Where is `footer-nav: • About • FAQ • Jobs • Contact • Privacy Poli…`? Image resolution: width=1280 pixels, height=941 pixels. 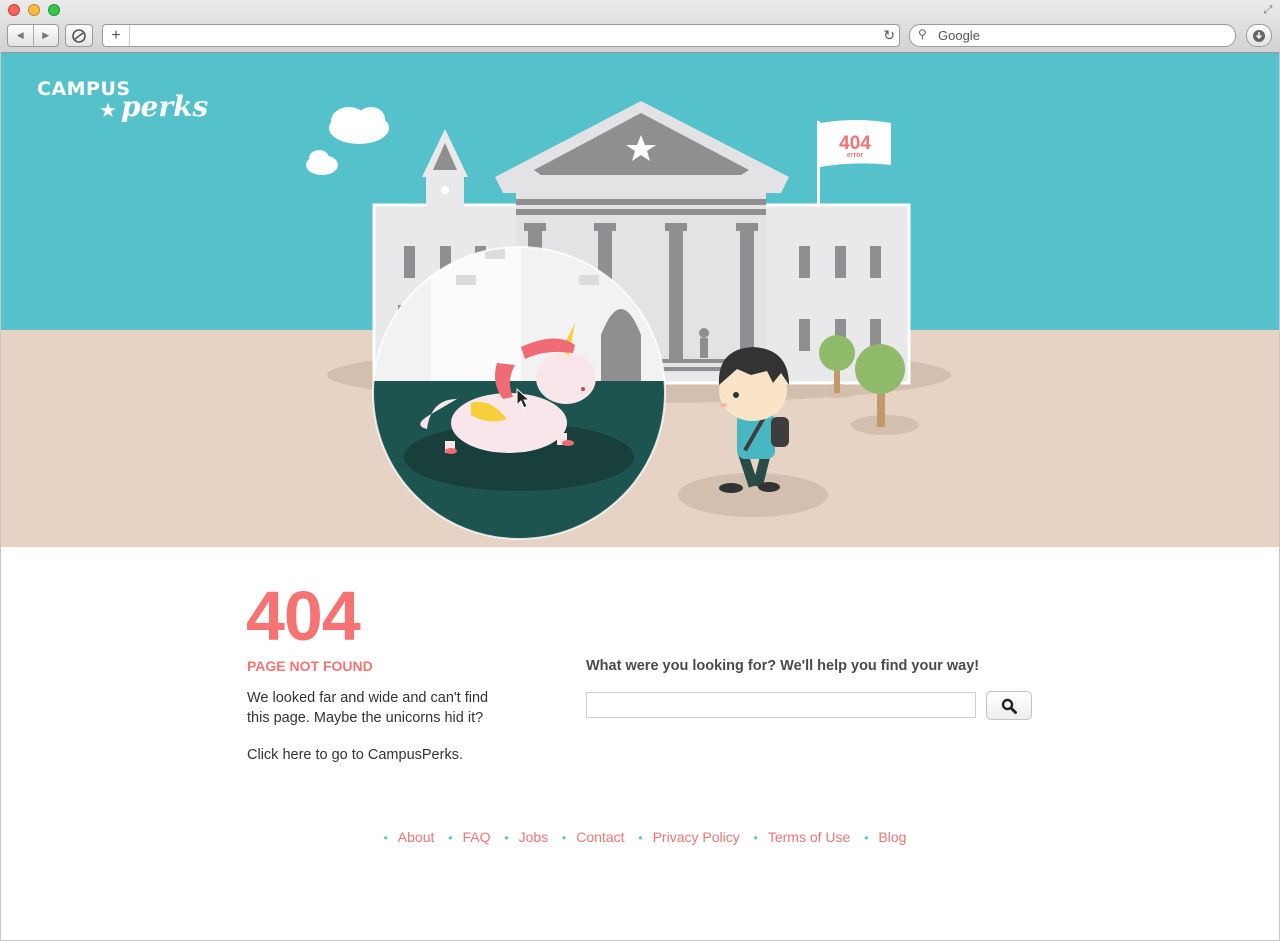
footer-nav: • About • FAQ • Jobs • Contact • Privacy Poli… is located at coordinates (640, 837).